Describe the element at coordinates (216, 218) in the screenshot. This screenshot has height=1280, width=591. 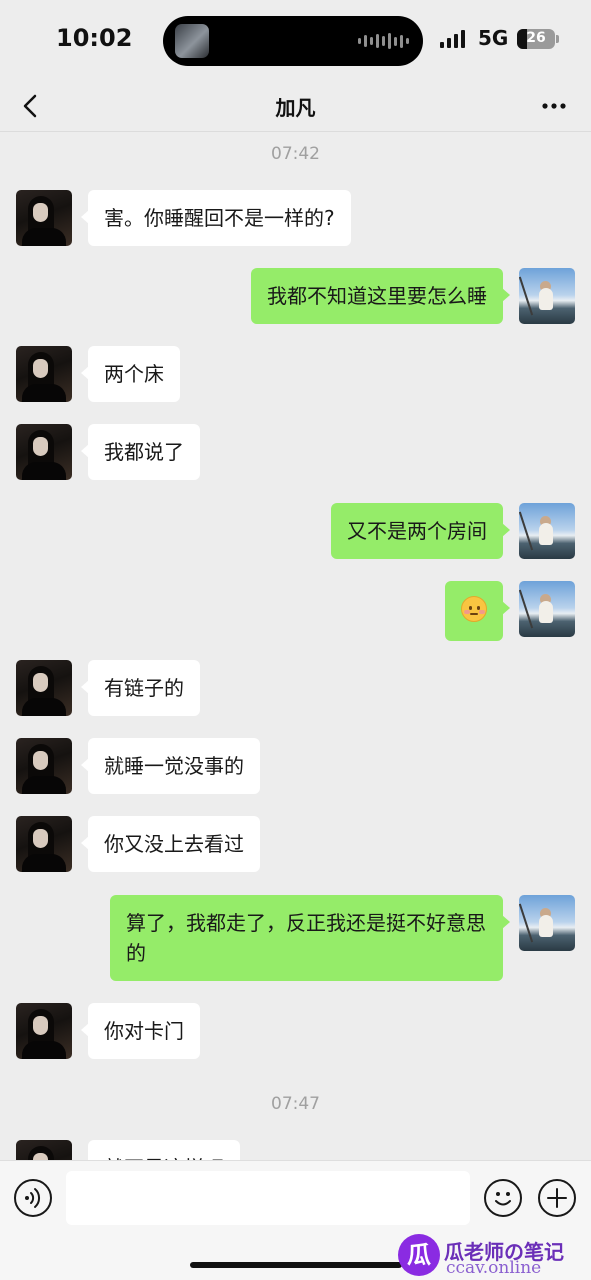
I see `message-bubble-incoming: 害。你睡醒回不是一样的?` at that location.